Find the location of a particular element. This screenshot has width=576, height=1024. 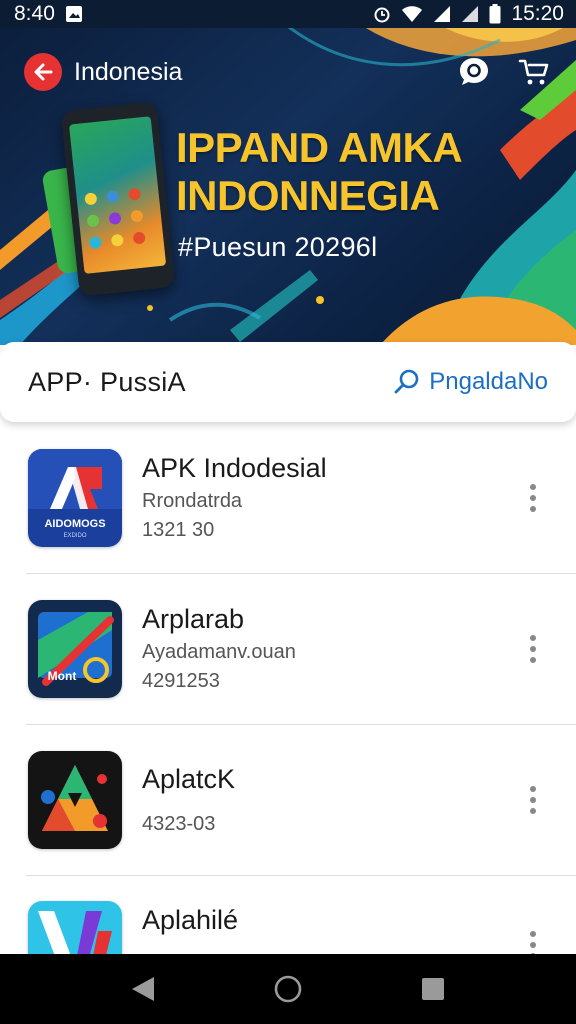

square-recents-icon is located at coordinates (433, 989).